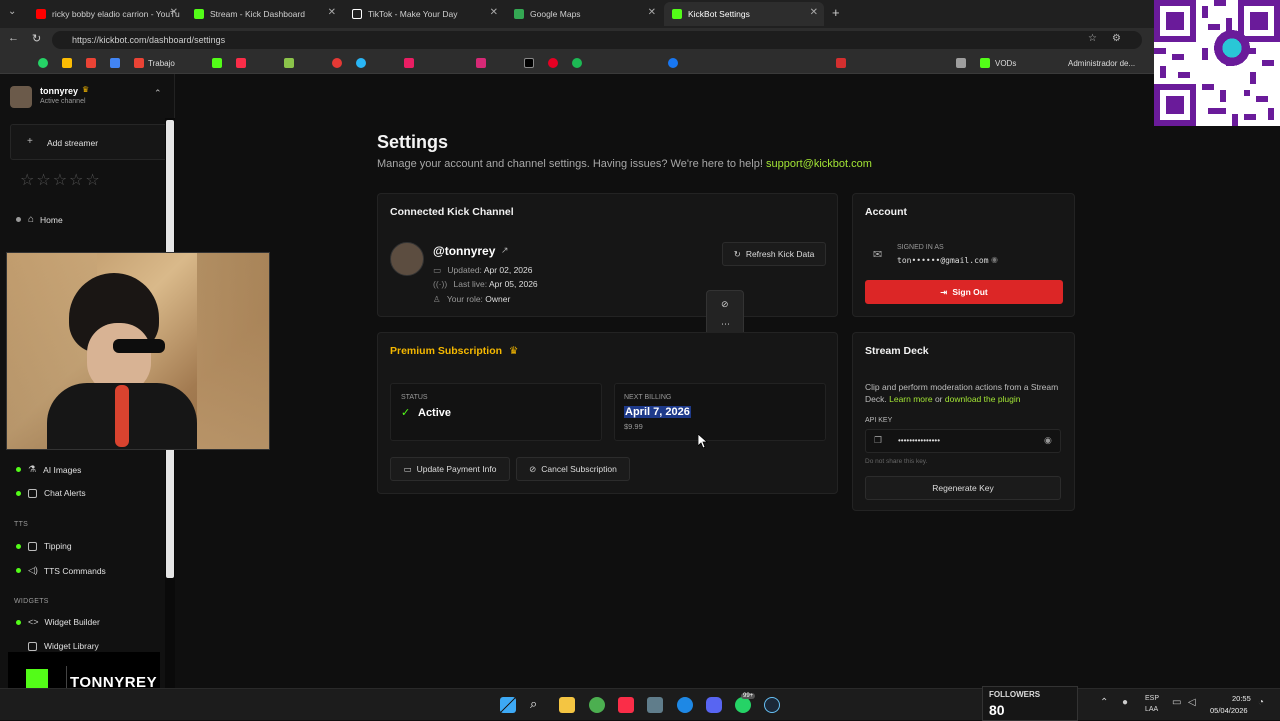 The height and width of the screenshot is (721, 1280). Describe the element at coordinates (1092, 38) in the screenshot. I see `favorite-icon: ☆` at that location.